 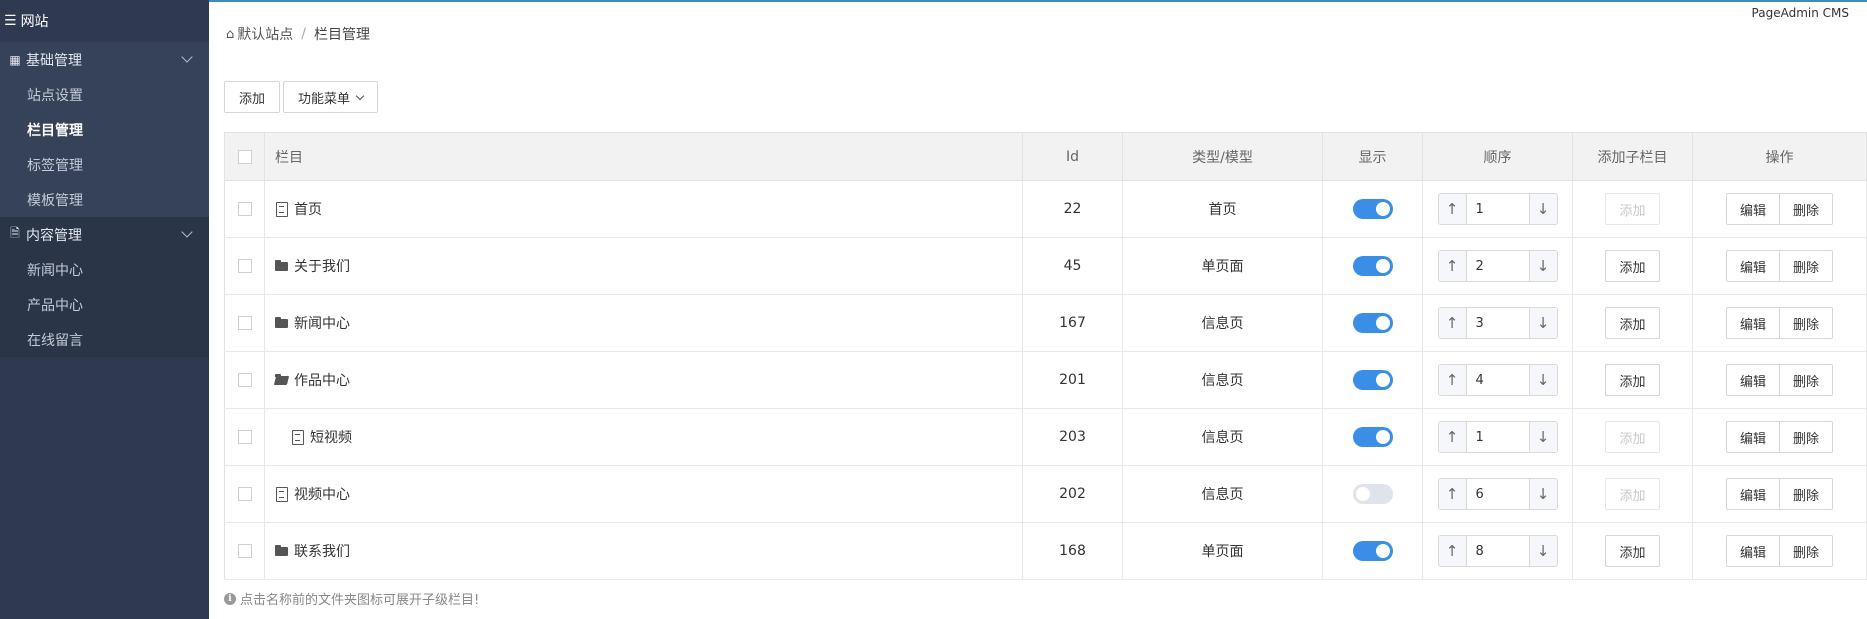 I want to click on sidebar-item-tag-management: 标签管理, so click(x=104, y=164).